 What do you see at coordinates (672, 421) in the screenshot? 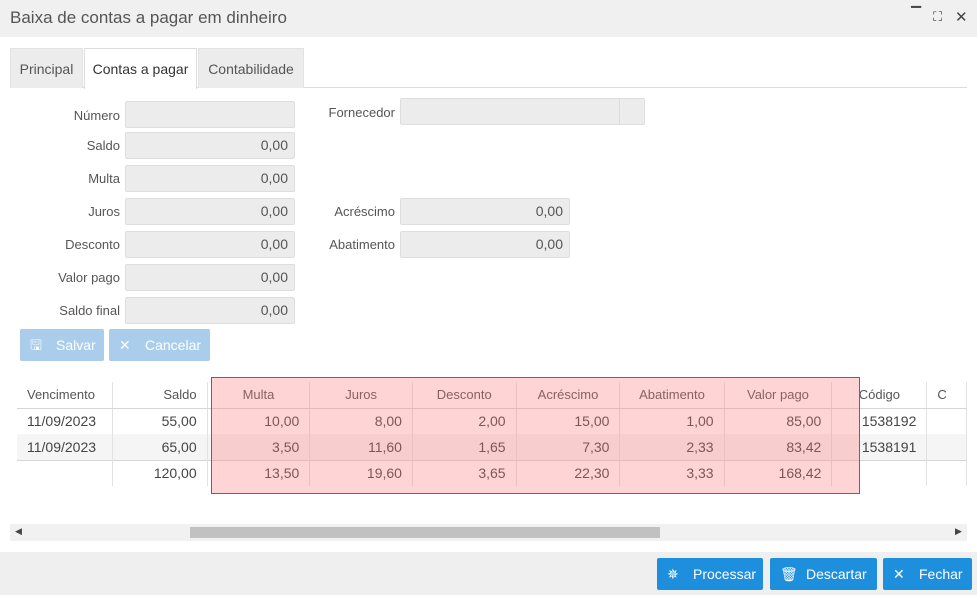
I see `cell-abatimento: 1,00` at bounding box center [672, 421].